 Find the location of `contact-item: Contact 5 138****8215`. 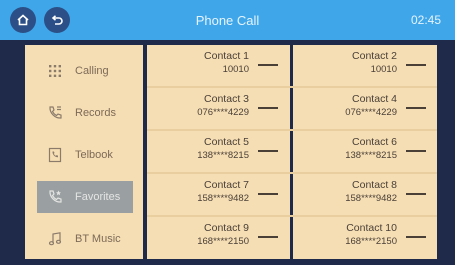

contact-item: Contact 5 138****8215 is located at coordinates (217, 151).